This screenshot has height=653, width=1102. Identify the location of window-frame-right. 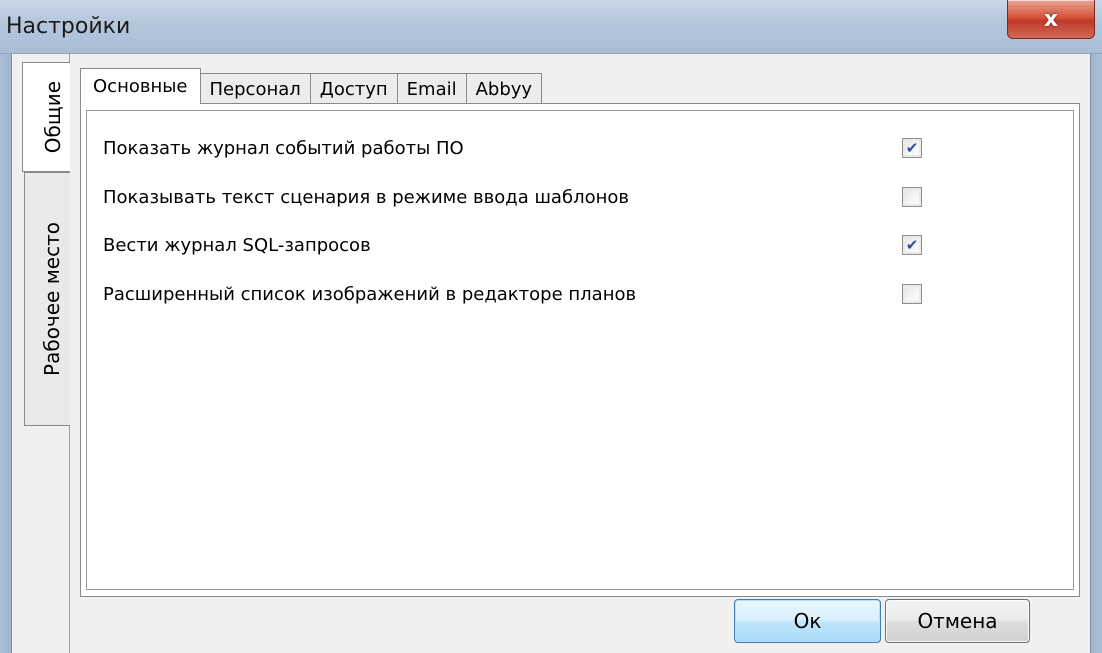
(1096, 353).